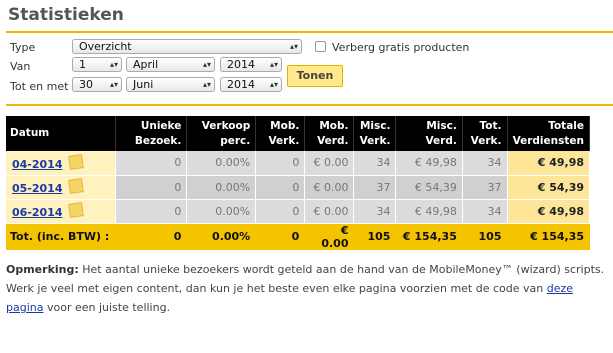 The height and width of the screenshot is (353, 613). What do you see at coordinates (485, 187) in the screenshot?
I see `total-sales-cell: 37` at bounding box center [485, 187].